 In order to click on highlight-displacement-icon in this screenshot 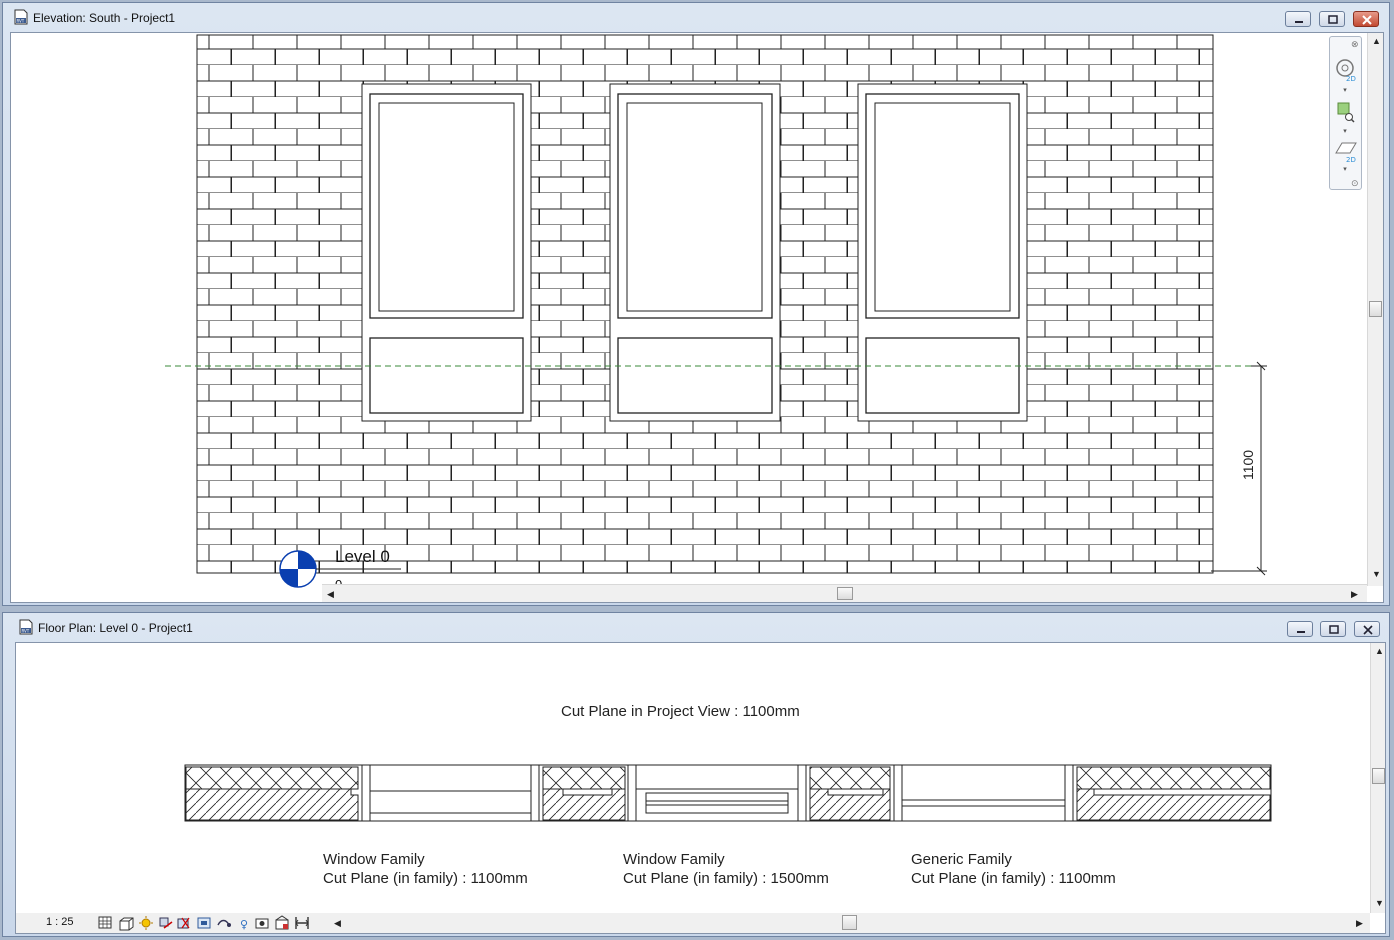, I will do `click(302, 923)`.